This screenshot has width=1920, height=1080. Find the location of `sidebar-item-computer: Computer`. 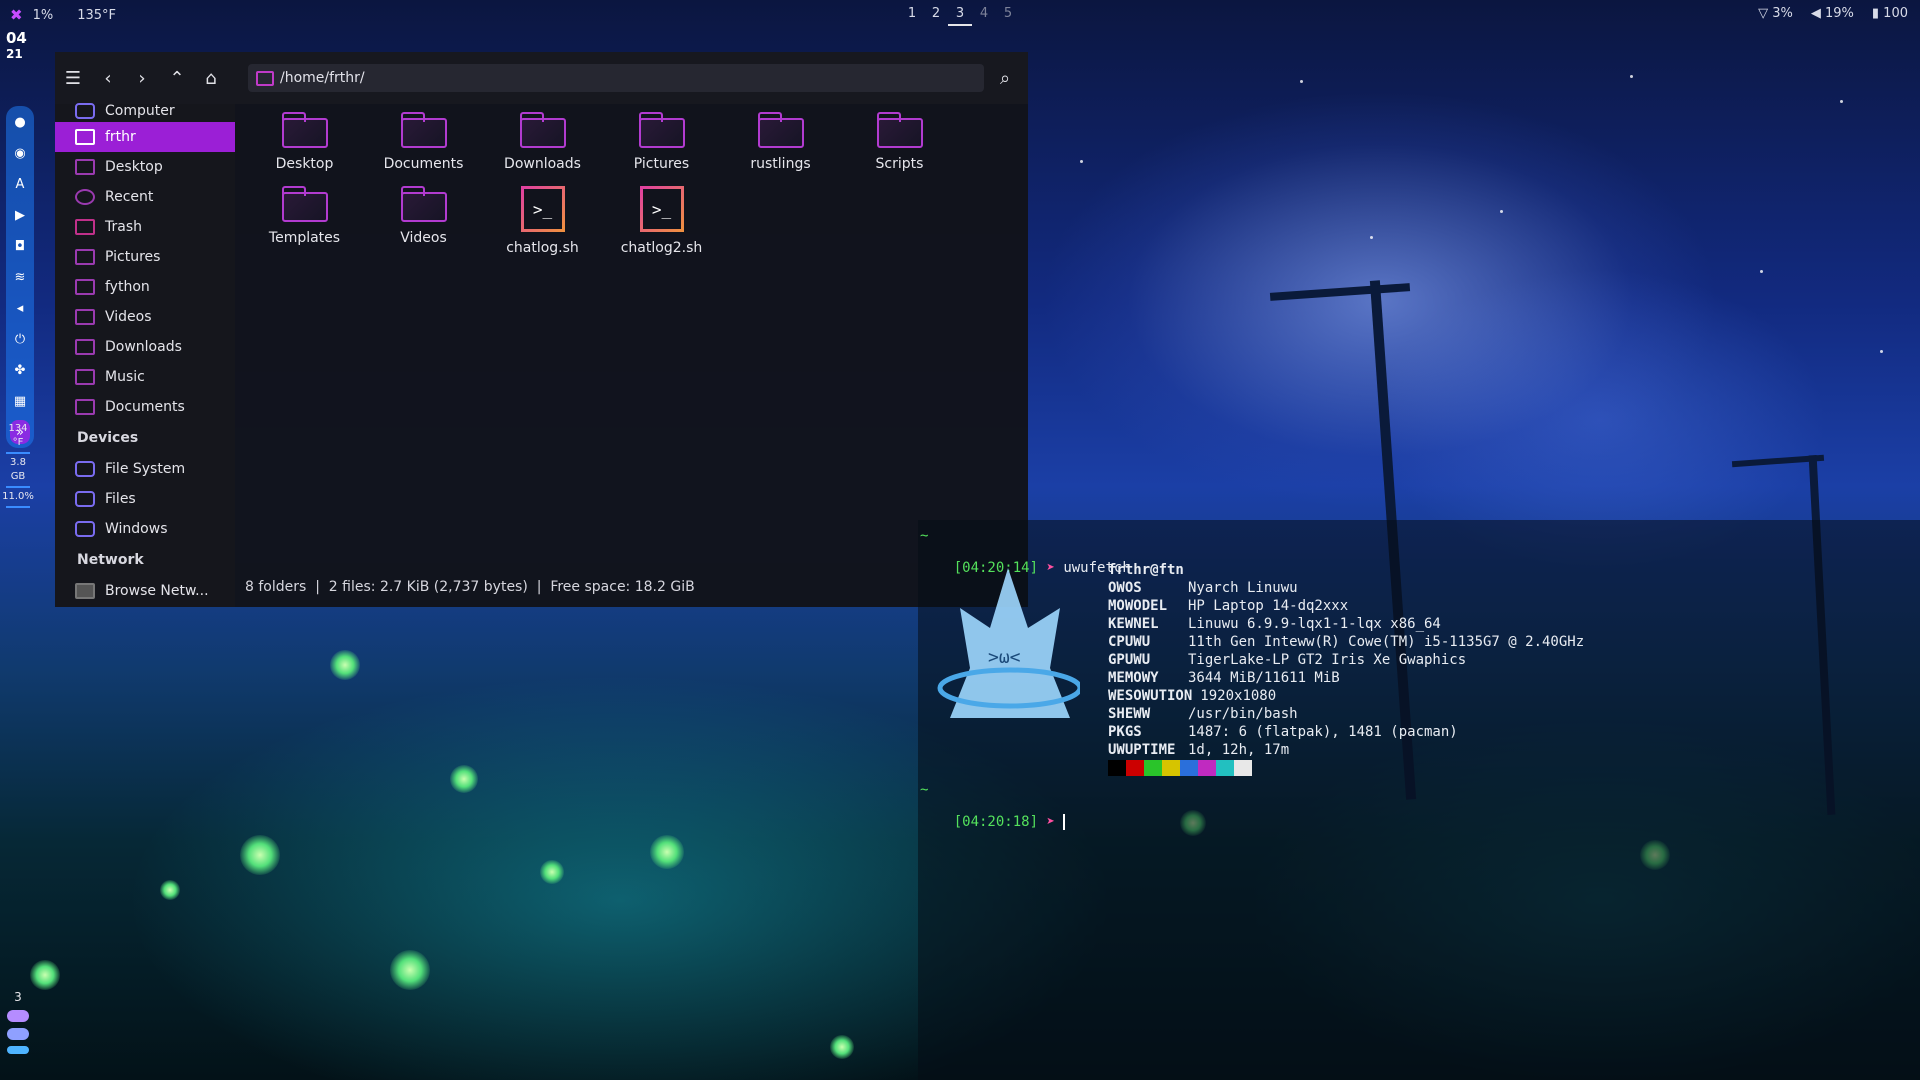

sidebar-item-computer: Computer is located at coordinates (145, 111).